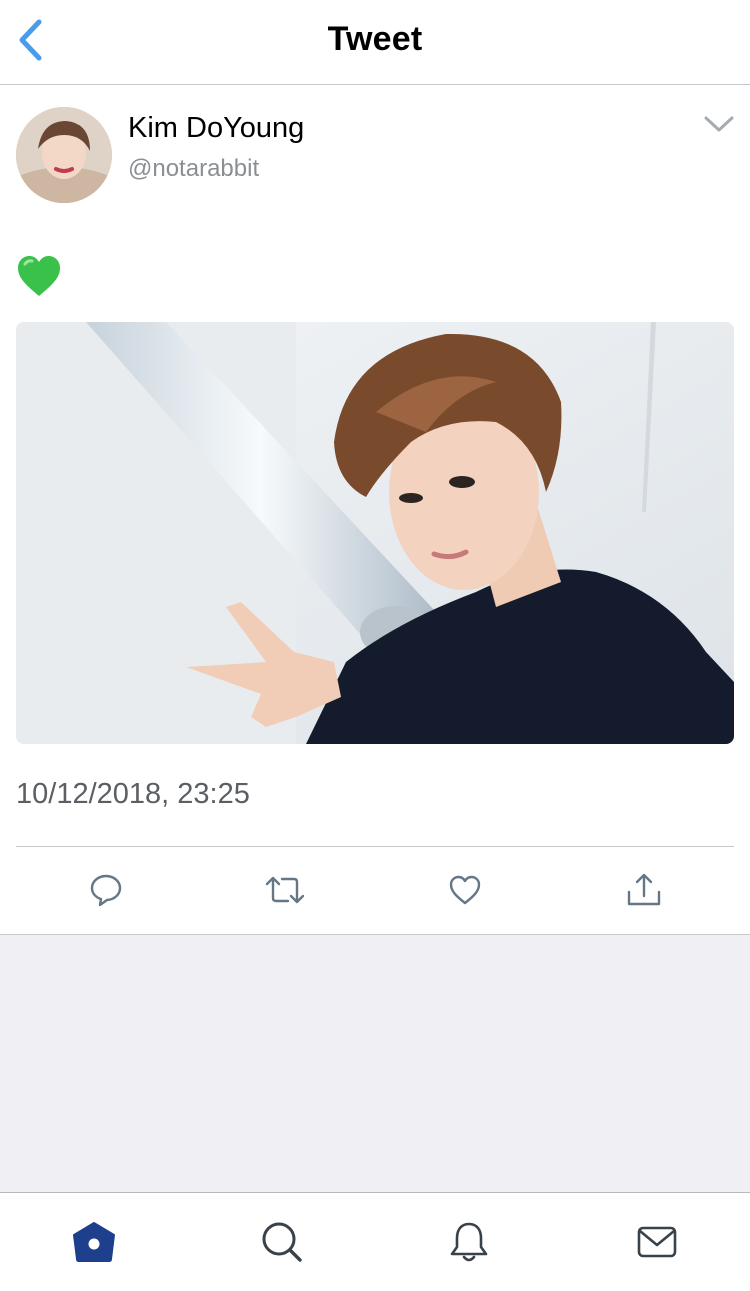 The image size is (750, 1291). I want to click on share-icon, so click(644, 889).